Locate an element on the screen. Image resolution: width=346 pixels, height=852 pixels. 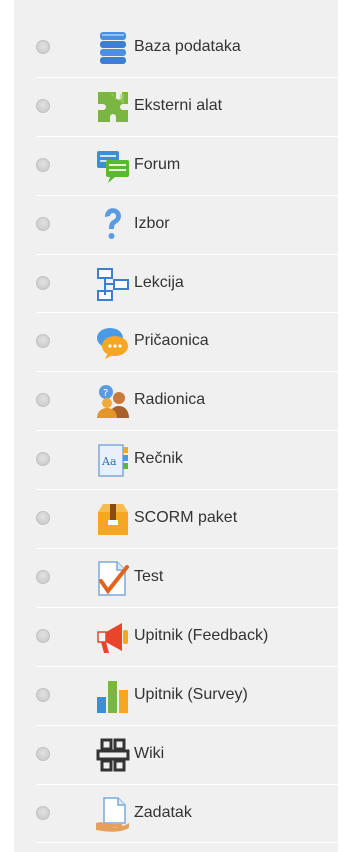
glossary-icon: Aa is located at coordinates (113, 460).